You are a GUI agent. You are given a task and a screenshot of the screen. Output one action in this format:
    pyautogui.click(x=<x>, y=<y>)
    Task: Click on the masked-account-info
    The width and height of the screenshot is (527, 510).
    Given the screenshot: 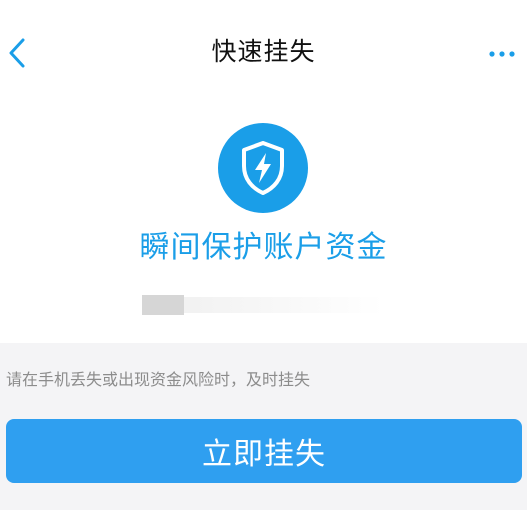 What is the action you would take?
    pyautogui.click(x=263, y=305)
    